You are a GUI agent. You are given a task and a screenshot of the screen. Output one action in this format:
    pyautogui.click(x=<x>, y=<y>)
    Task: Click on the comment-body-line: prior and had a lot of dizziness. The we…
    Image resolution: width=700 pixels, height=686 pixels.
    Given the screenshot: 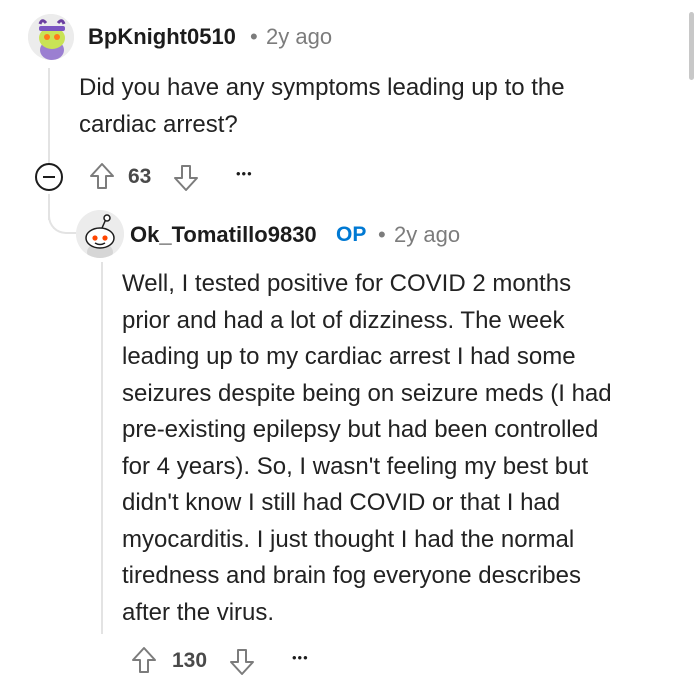 What is the action you would take?
    pyautogui.click(x=343, y=320)
    